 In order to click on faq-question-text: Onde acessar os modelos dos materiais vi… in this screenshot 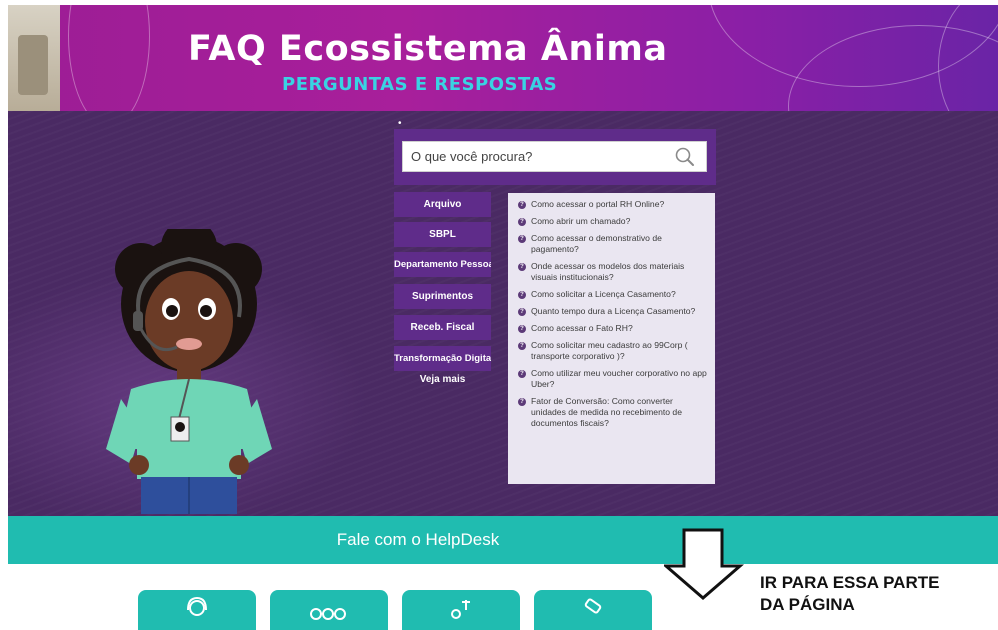, I will do `click(608, 271)`.